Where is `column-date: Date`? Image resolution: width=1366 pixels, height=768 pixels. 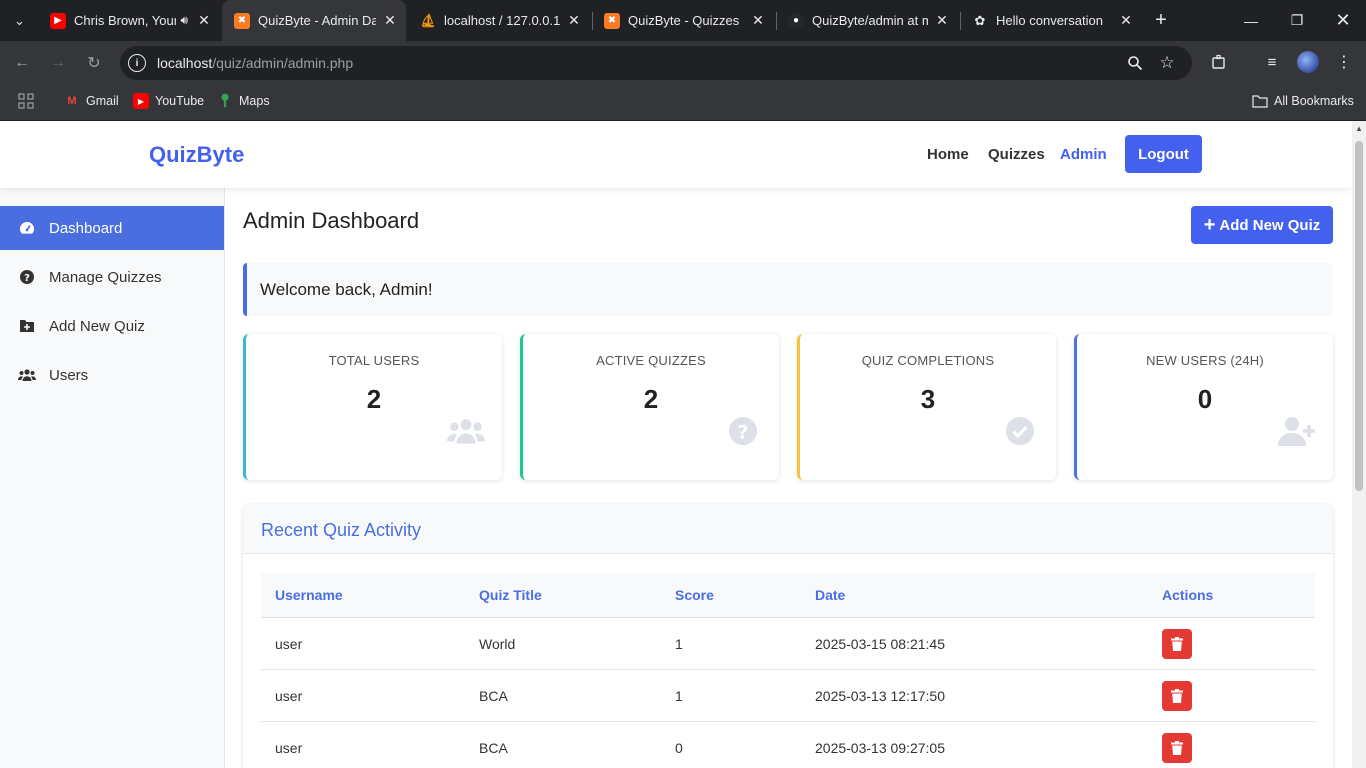 column-date: Date is located at coordinates (830, 595).